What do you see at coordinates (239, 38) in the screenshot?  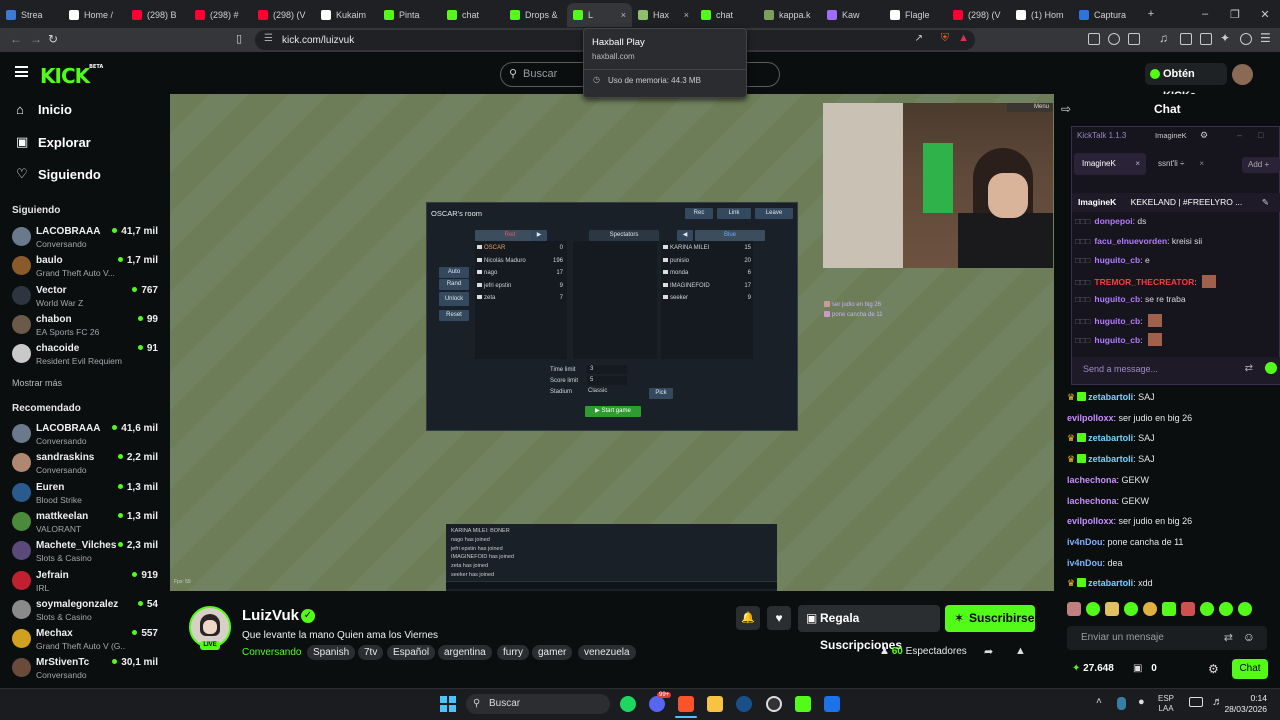 I see `bookmark-icon: ▯` at bounding box center [239, 38].